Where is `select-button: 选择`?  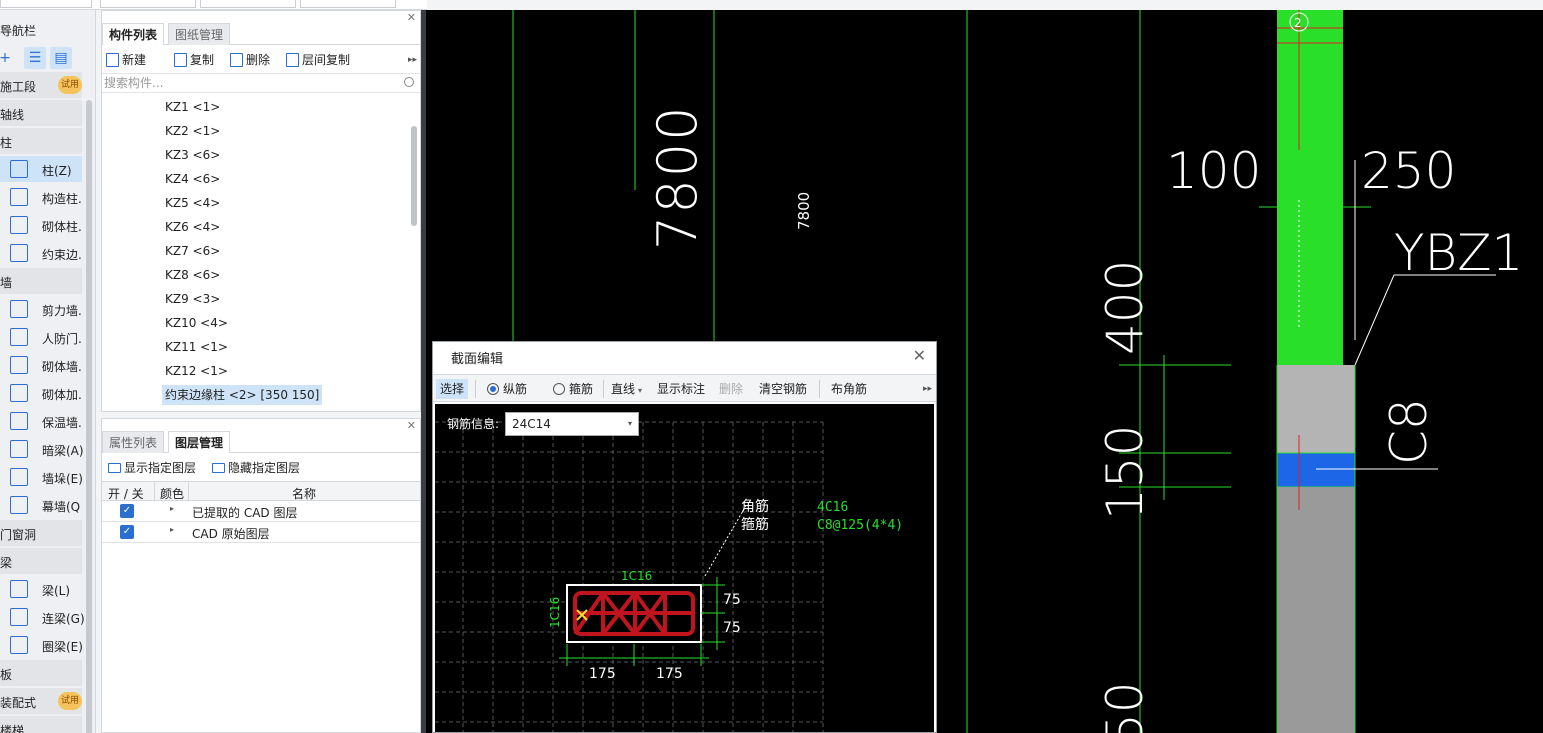
select-button: 选择 is located at coordinates (452, 389).